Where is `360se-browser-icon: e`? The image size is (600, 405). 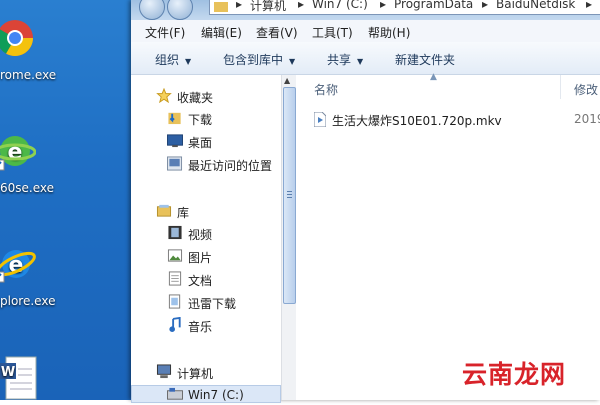 360se-browser-icon: e is located at coordinates (18, 153).